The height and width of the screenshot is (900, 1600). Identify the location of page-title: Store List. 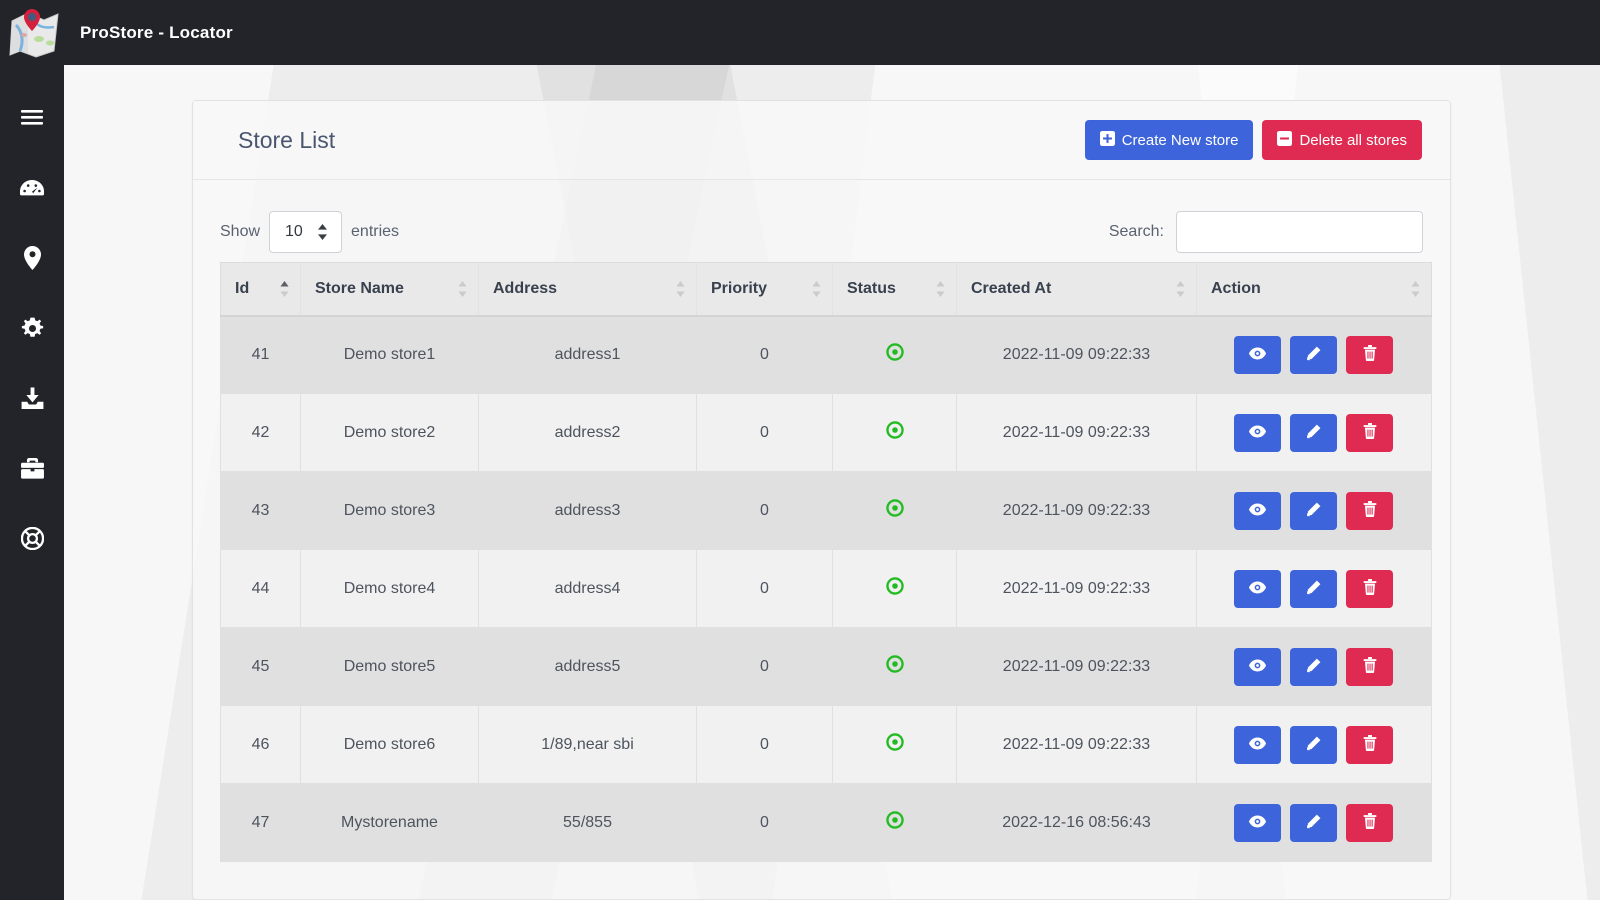
(287, 139).